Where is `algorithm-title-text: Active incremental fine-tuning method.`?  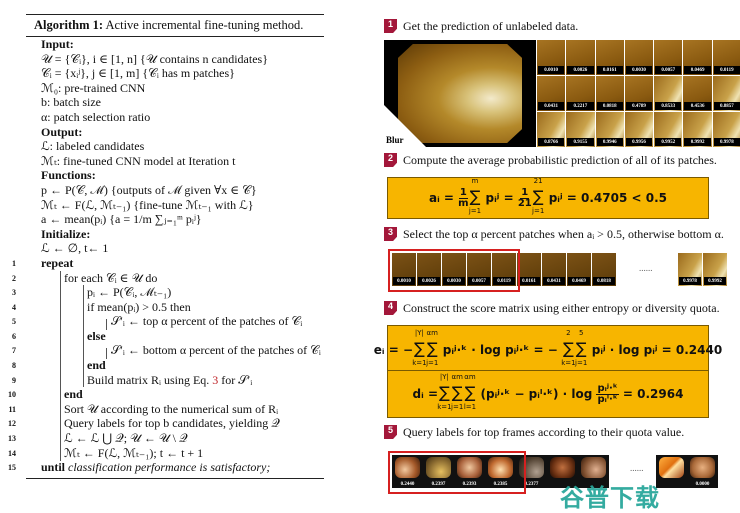
algorithm-title-text: Active incremental fine-tuning method. is located at coordinates (204, 25).